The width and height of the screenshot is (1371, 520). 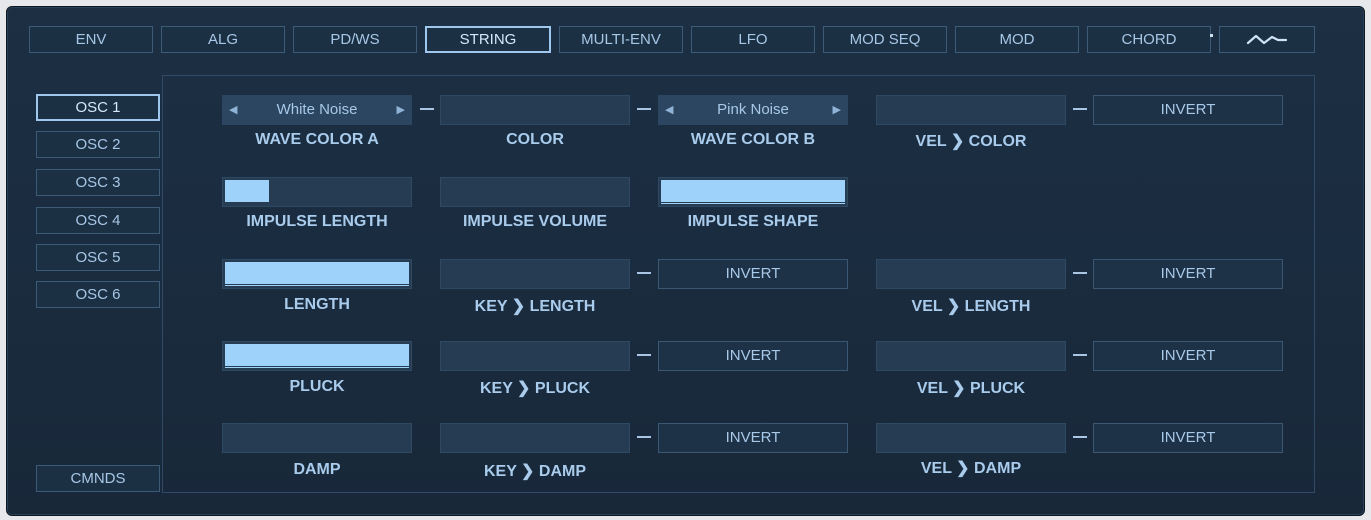 What do you see at coordinates (317, 469) in the screenshot?
I see `damp-label: DAMP` at bounding box center [317, 469].